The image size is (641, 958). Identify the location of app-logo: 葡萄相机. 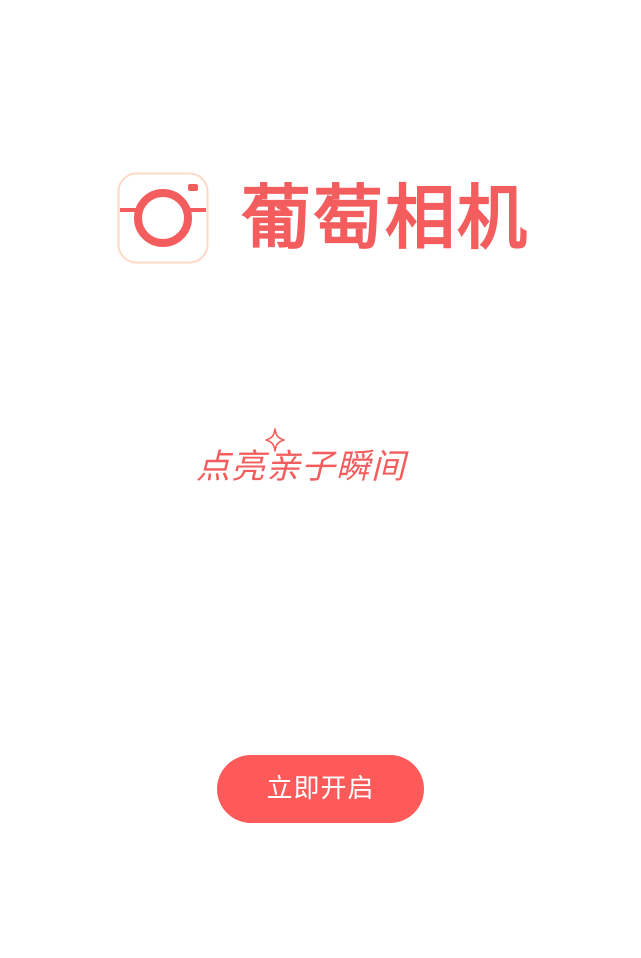
(322, 218).